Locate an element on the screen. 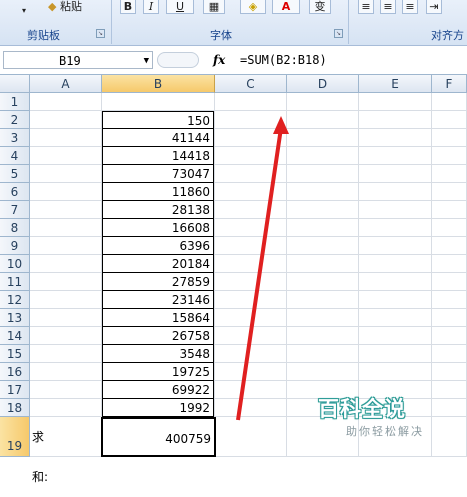 The image size is (467, 497). watermark-title: 百科全说 is located at coordinates (362, 409).